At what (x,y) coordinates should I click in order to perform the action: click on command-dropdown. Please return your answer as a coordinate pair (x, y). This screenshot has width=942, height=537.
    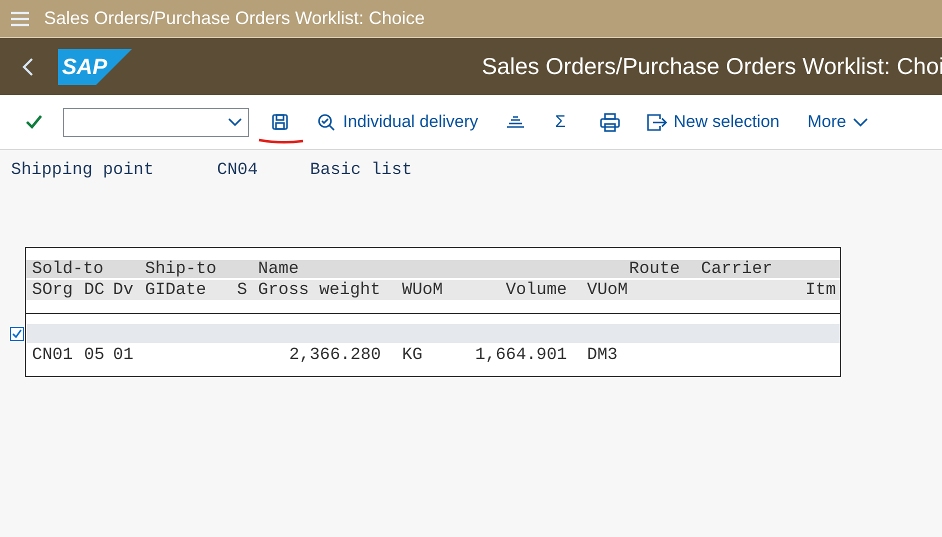
    Looking at the image, I should click on (156, 122).